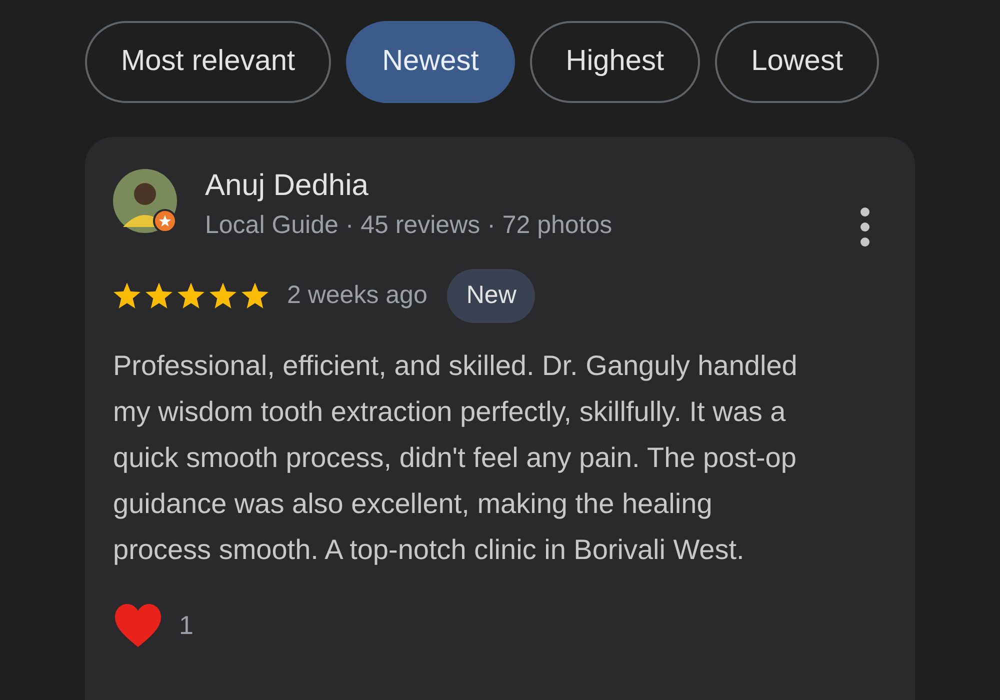  Describe the element at coordinates (865, 227) in the screenshot. I see `more-options-icon` at that location.